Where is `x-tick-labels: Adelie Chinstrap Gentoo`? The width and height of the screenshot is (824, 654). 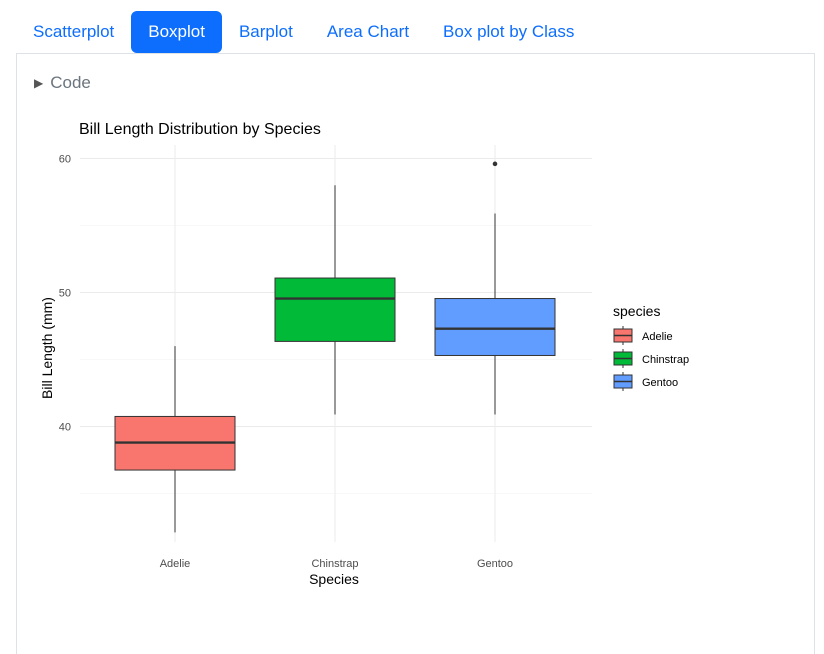 x-tick-labels: Adelie Chinstrap Gentoo is located at coordinates (336, 564).